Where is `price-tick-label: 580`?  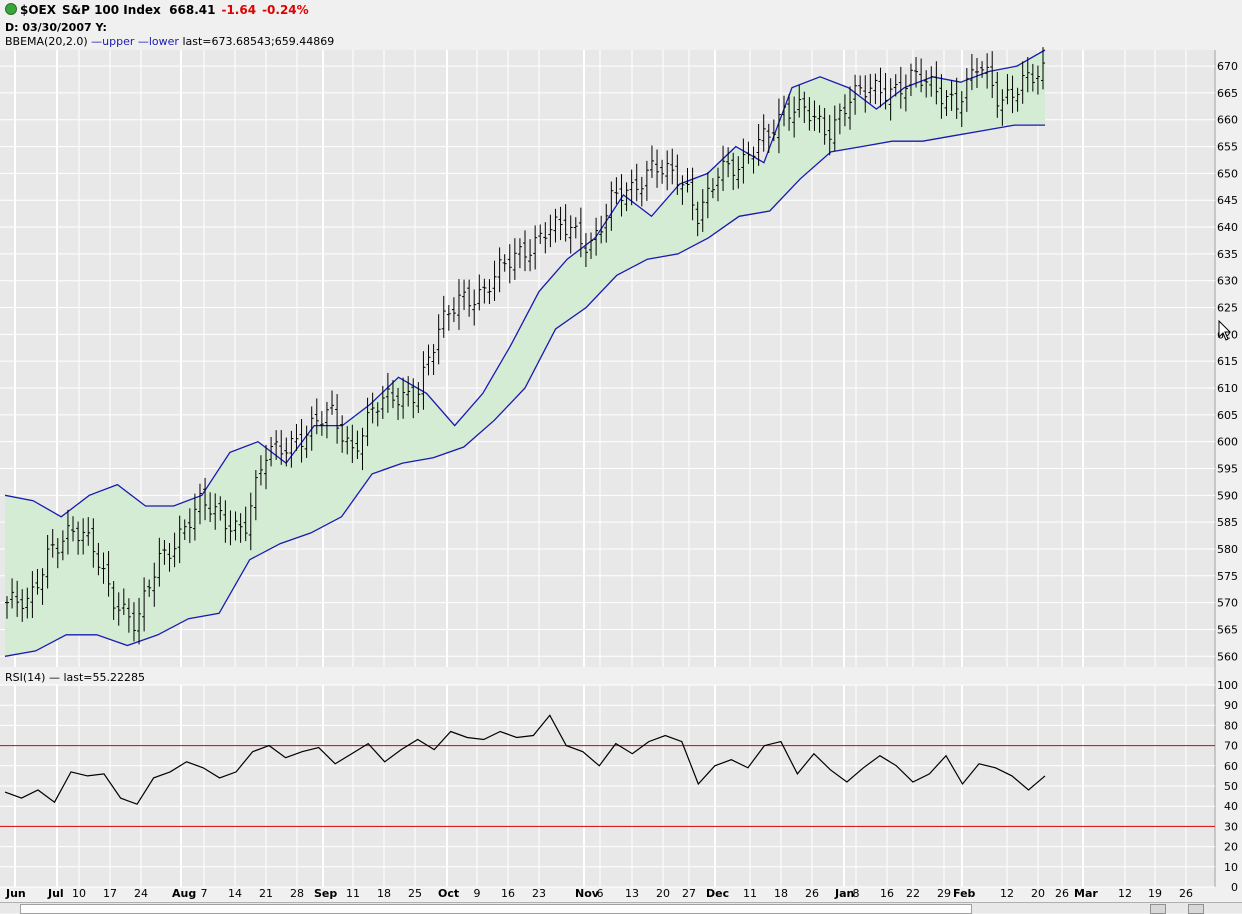 price-tick-label: 580 is located at coordinates (1227, 549).